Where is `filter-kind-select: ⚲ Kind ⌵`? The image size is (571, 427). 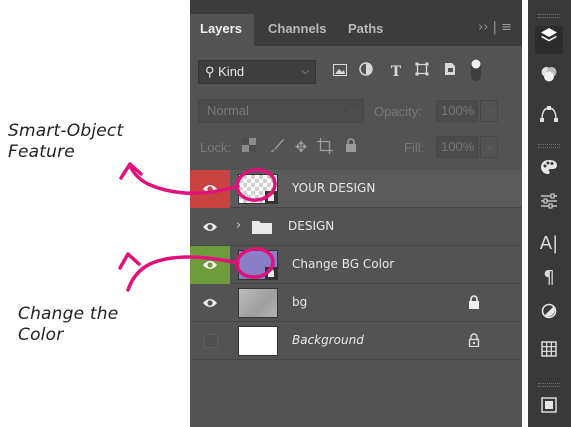 filter-kind-select: ⚲ Kind ⌵ is located at coordinates (257, 72).